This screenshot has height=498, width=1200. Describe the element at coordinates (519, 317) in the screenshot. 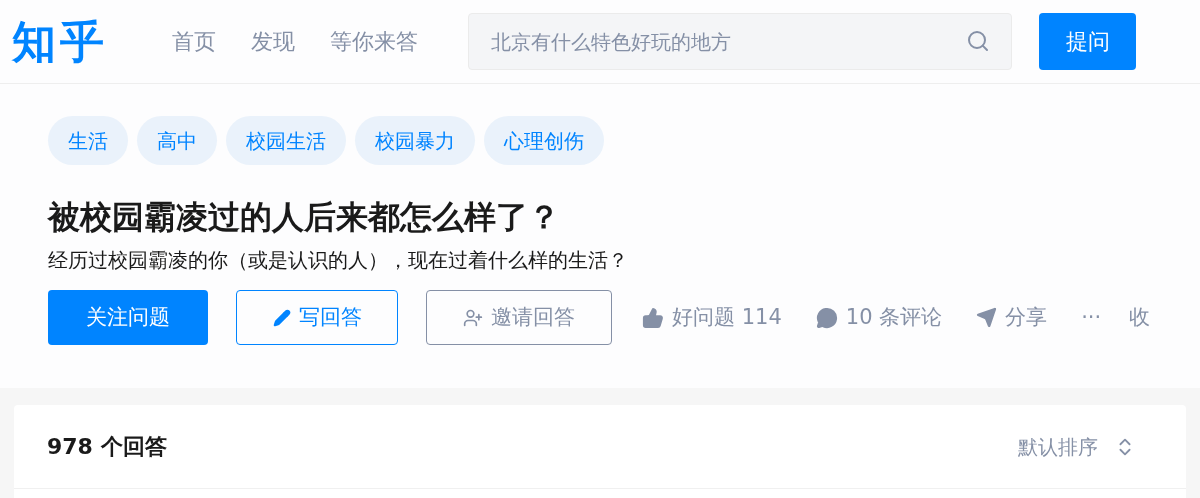

I see `invite-answer-button: 邀请回答` at that location.